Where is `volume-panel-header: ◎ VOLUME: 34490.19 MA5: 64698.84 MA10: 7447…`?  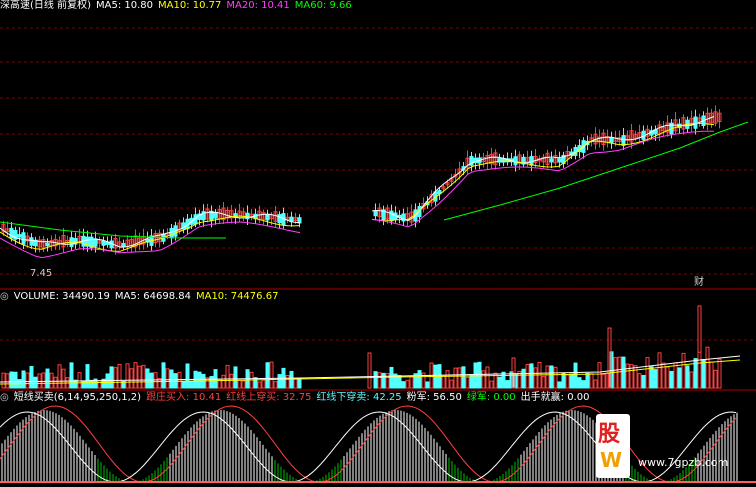 volume-panel-header: ◎ VOLUME: 34490.19 MA5: 64698.84 MA10: 7447… is located at coordinates (139, 296).